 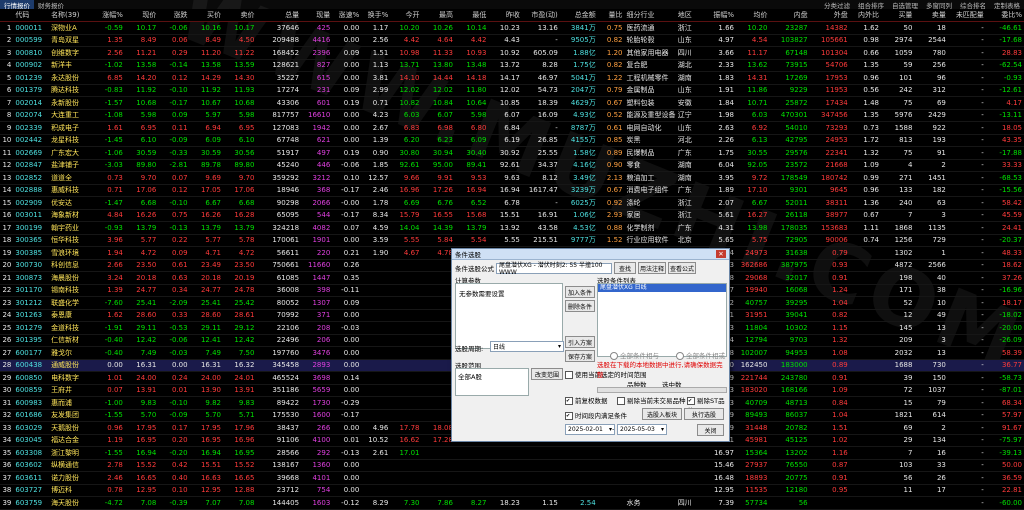 What do you see at coordinates (31, 15) in the screenshot?
I see `column-header: 代码` at bounding box center [31, 15].